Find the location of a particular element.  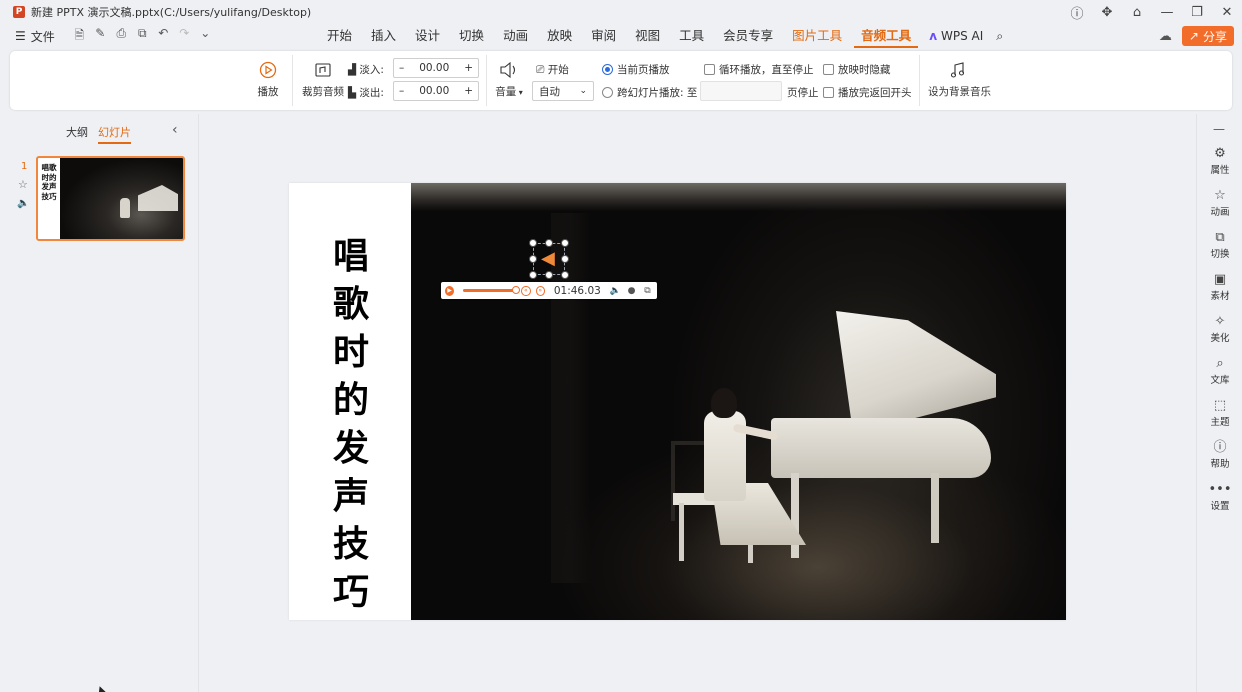

progress-knob is located at coordinates (516, 290).